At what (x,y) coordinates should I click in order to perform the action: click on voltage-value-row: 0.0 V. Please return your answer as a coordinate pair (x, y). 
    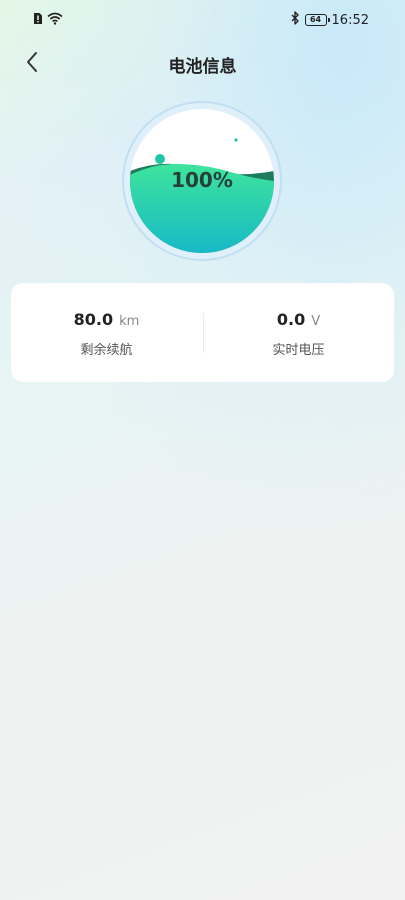
    Looking at the image, I should click on (298, 319).